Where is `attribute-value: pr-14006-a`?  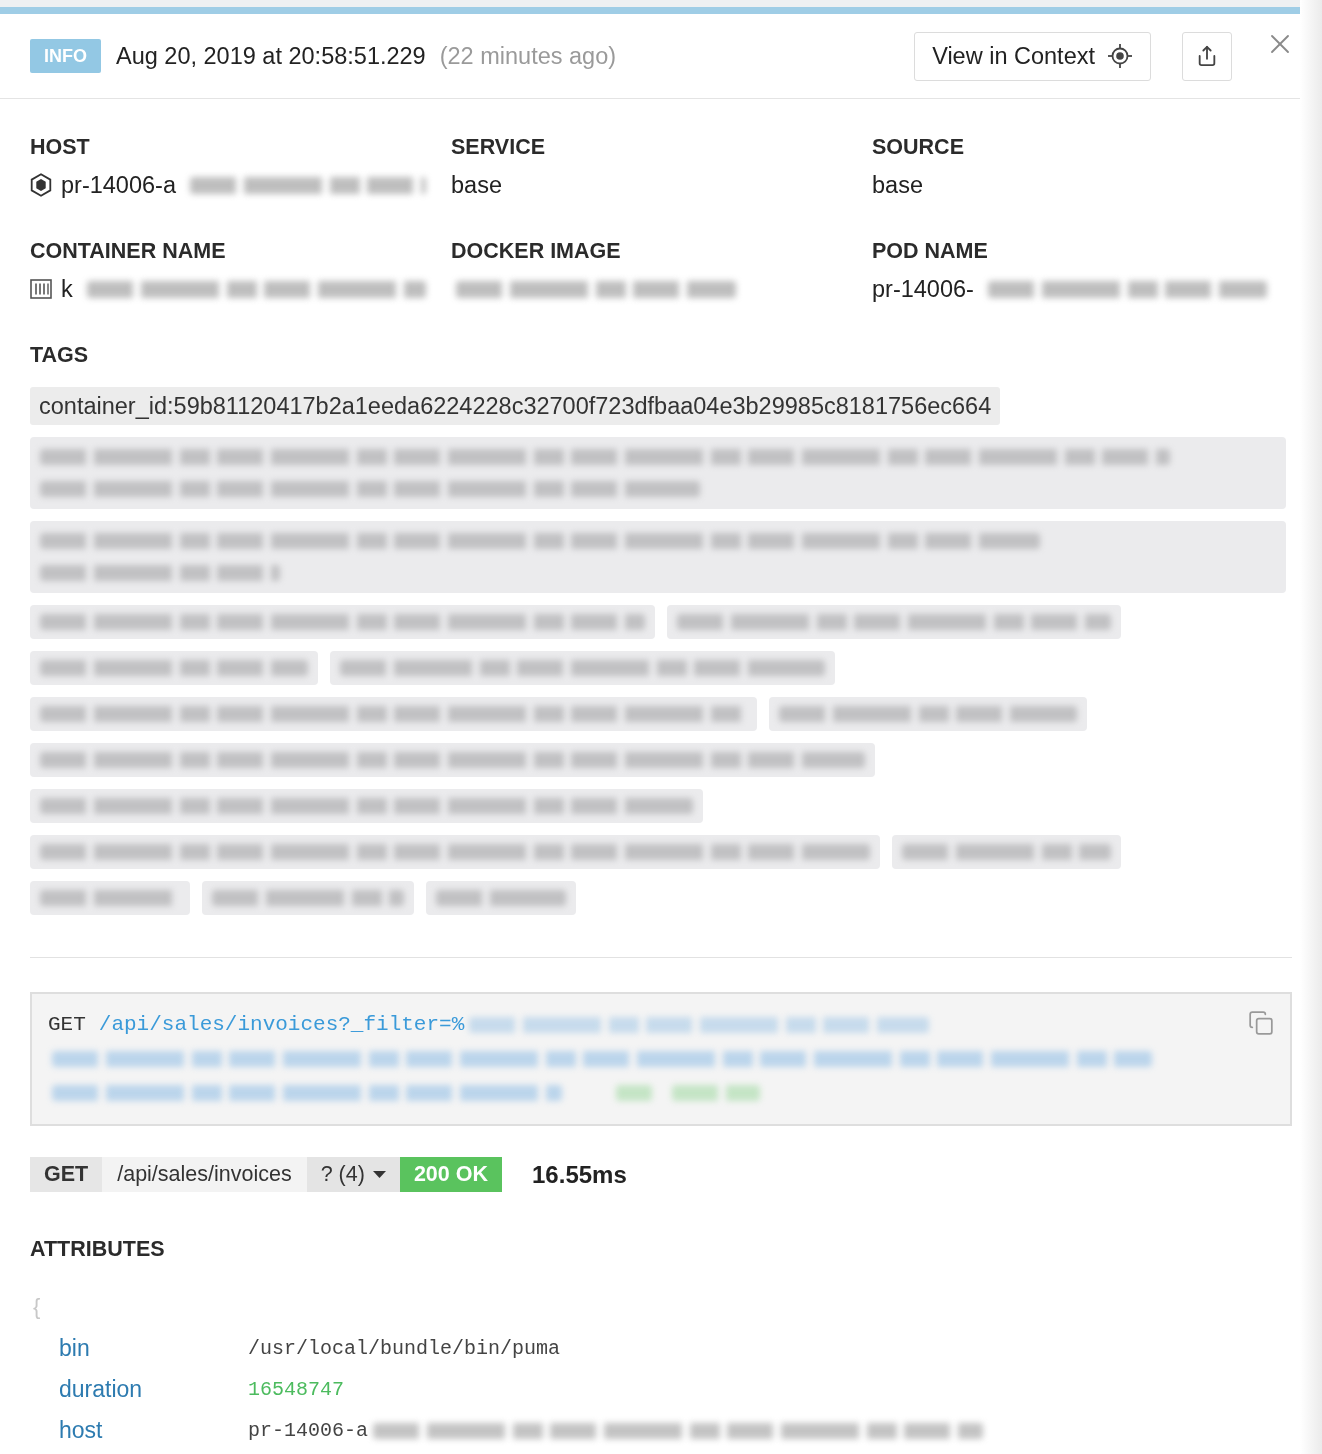 attribute-value: pr-14006-a is located at coordinates (308, 1430).